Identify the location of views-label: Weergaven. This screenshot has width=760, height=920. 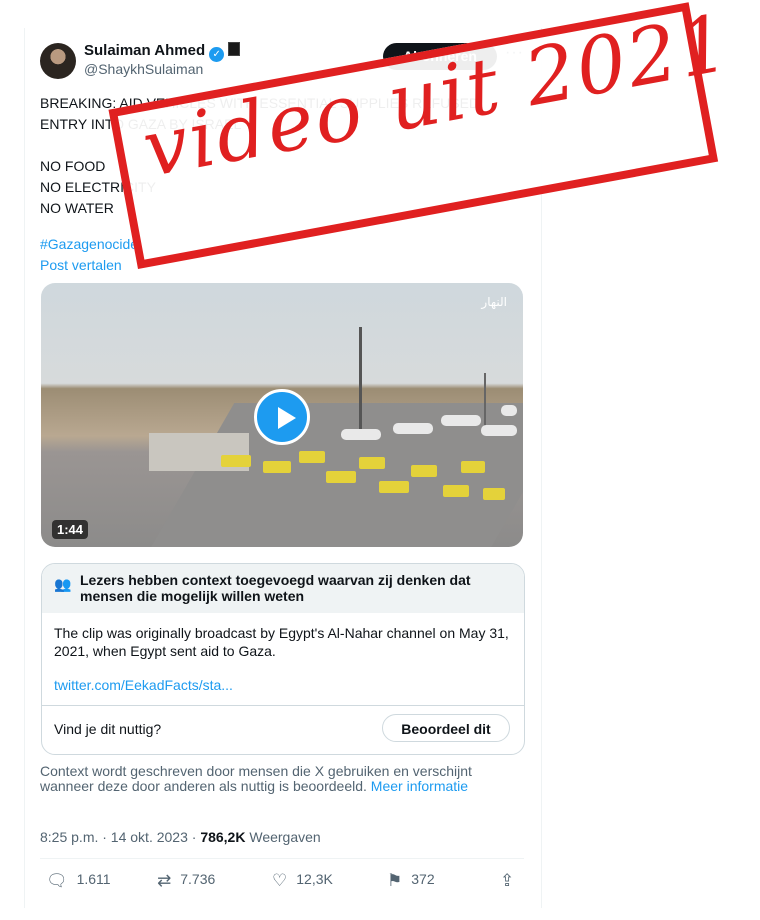
(285, 837).